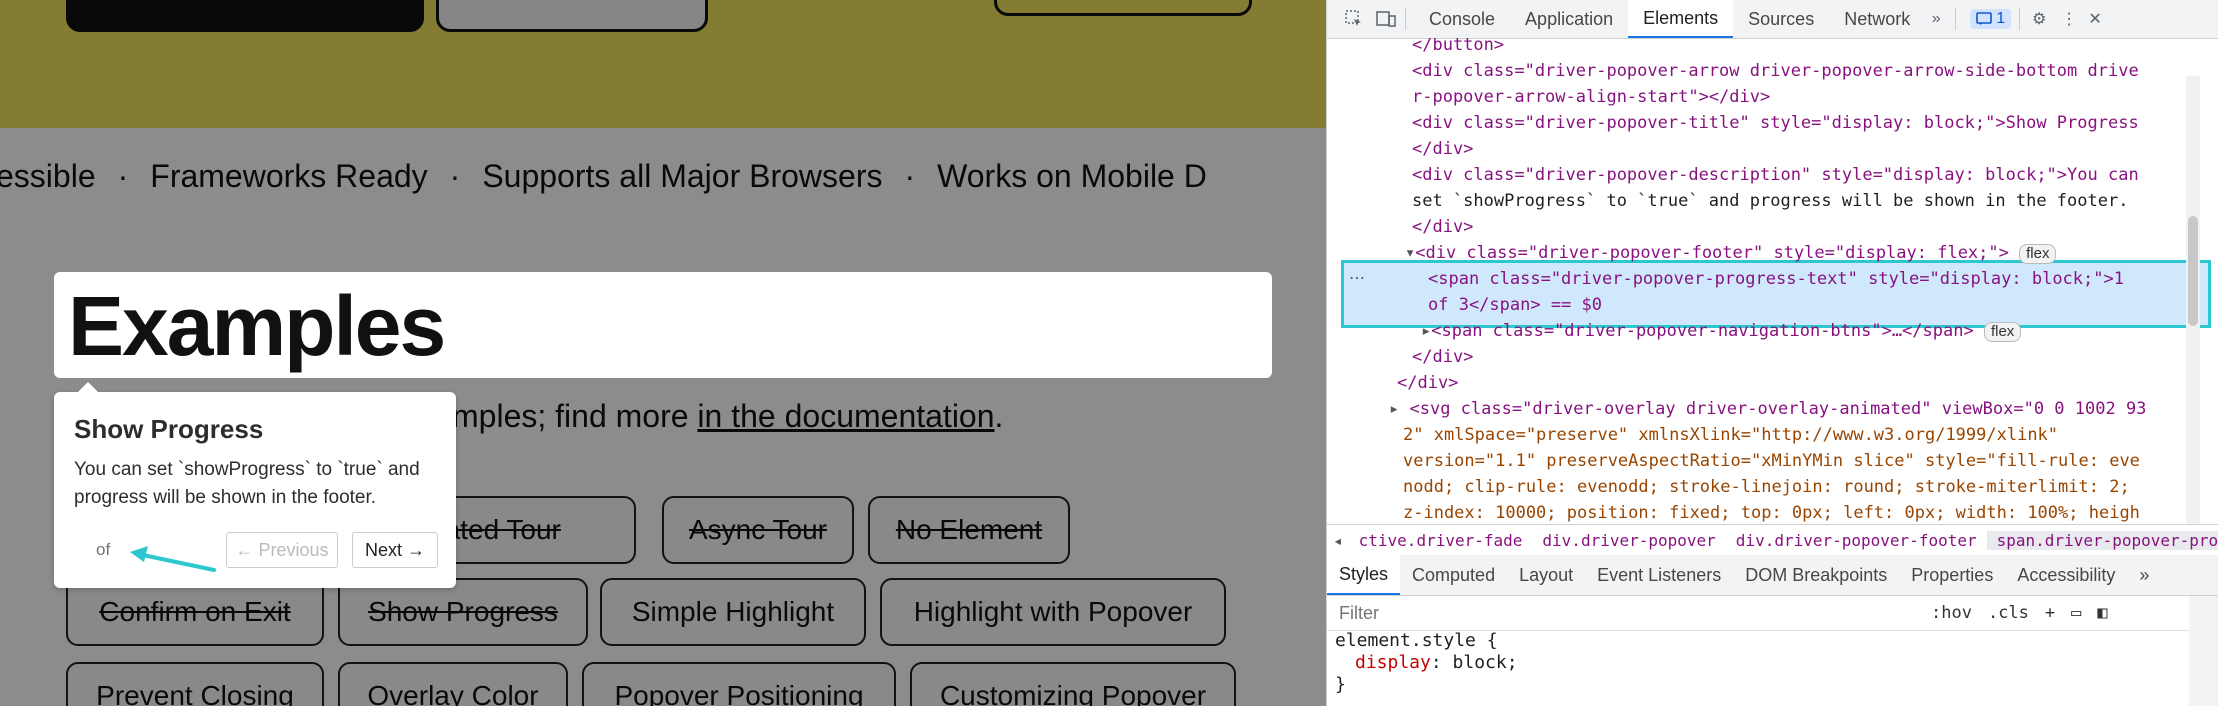  I want to click on hero-secondary-button, so click(572, 16).